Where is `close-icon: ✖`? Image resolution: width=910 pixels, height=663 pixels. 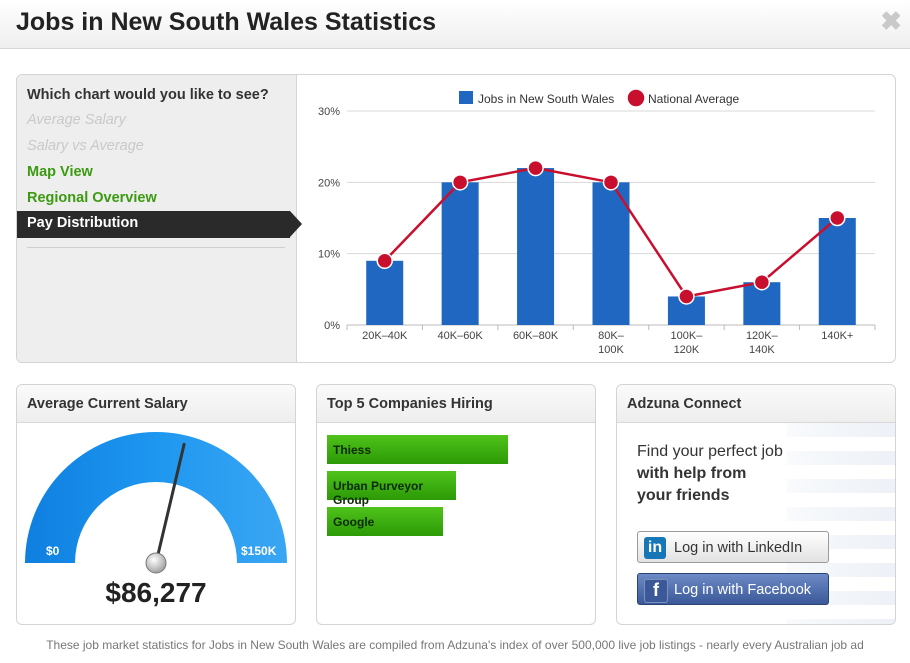 close-icon: ✖ is located at coordinates (891, 21).